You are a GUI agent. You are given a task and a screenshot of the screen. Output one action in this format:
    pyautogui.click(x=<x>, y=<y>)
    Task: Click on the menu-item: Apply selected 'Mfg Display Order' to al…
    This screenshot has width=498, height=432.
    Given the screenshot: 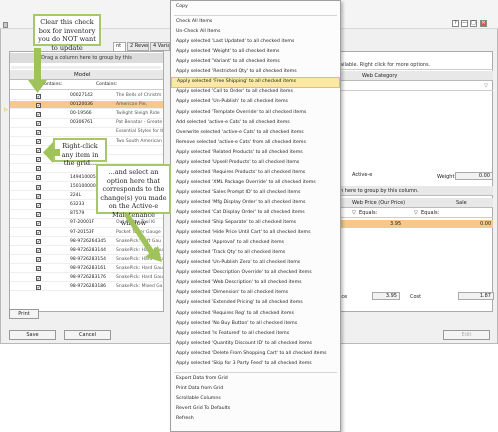 What is the action you would take?
    pyautogui.click(x=255, y=203)
    